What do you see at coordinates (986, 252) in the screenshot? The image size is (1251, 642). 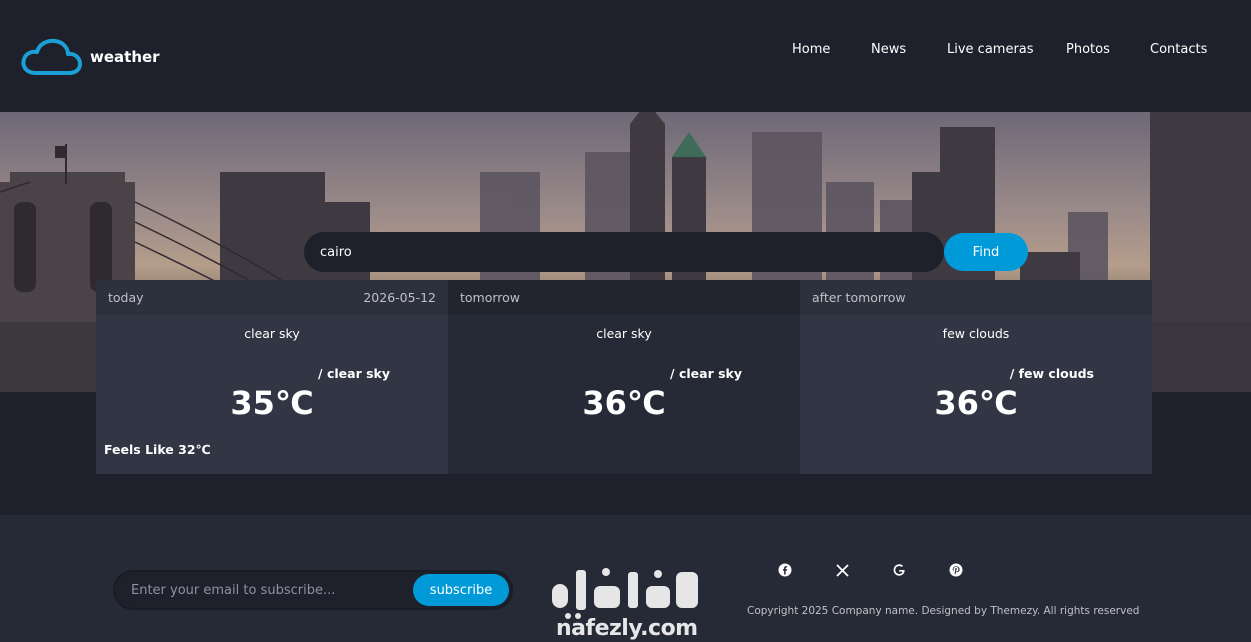 I see `find-button: Find` at bounding box center [986, 252].